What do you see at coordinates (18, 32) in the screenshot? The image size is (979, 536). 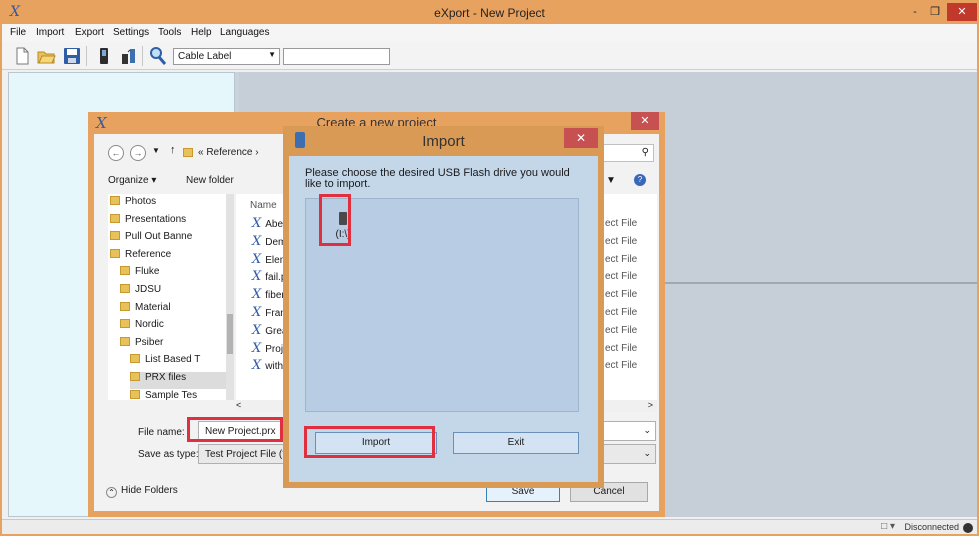 I see `menu-file: File` at bounding box center [18, 32].